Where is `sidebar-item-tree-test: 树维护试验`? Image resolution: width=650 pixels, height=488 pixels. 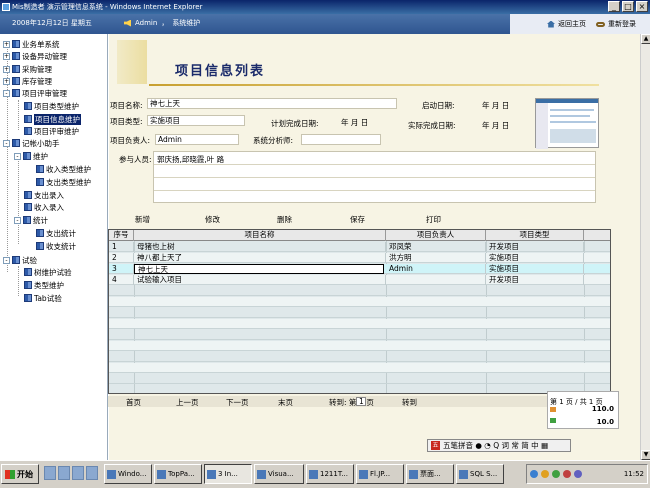
sidebar-item-tree-test: 树维护试验 is located at coordinates (48, 272).